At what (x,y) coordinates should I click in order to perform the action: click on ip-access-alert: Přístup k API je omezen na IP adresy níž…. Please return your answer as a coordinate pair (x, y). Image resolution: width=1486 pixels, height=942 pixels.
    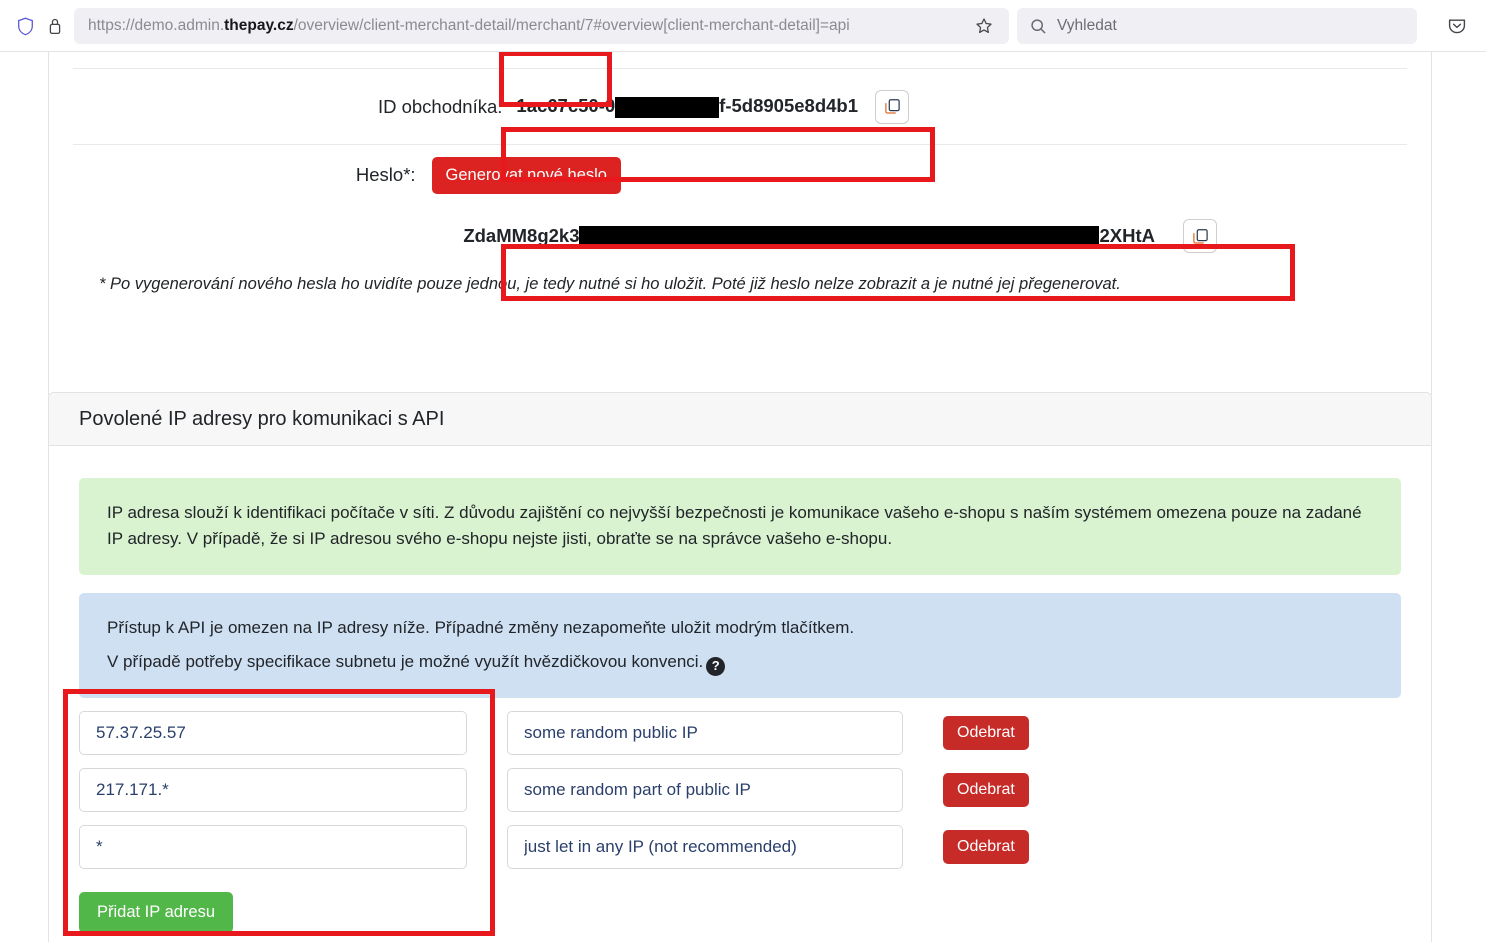
    Looking at the image, I should click on (740, 645).